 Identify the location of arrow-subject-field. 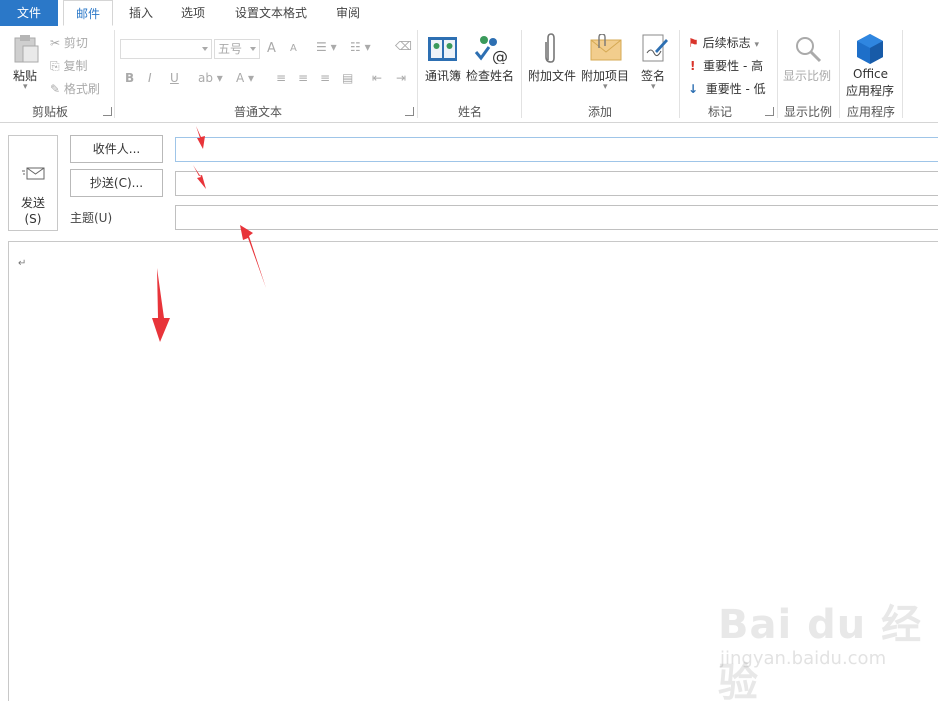
(253, 256).